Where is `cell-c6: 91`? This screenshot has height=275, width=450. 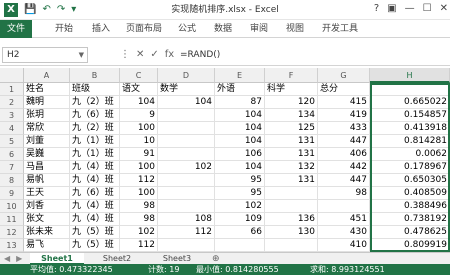
cell-c6: 91 is located at coordinates (139, 154).